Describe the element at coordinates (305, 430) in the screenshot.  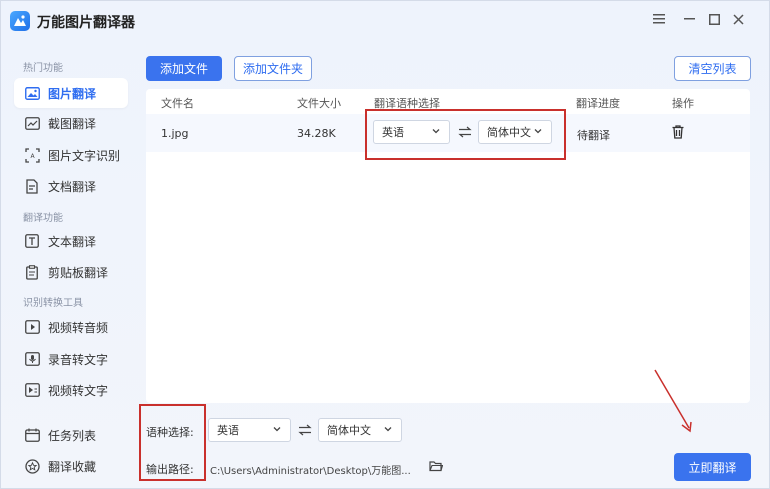
I see `swap-icon` at that location.